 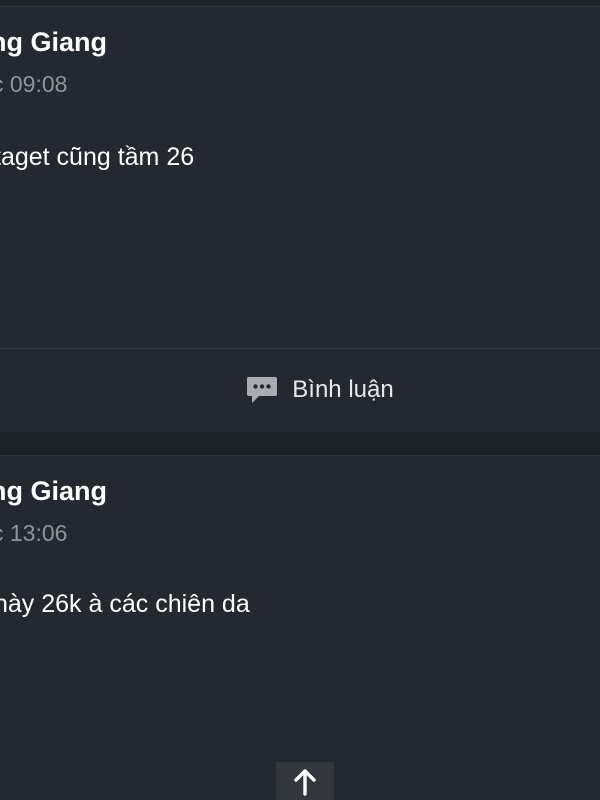 What do you see at coordinates (33, 533) in the screenshot?
I see `post-timestamp: c 13:06` at bounding box center [33, 533].